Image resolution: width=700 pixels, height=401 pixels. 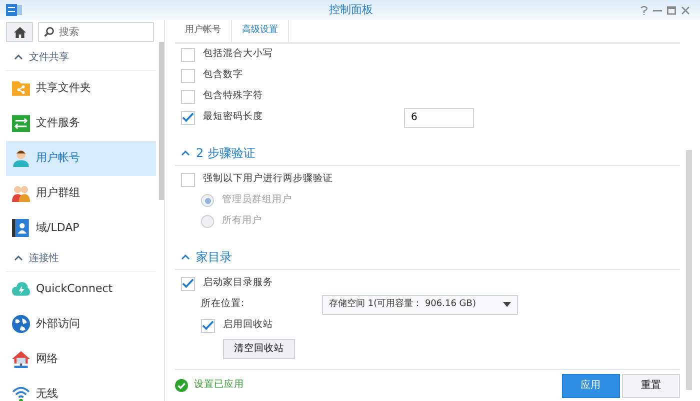 I want to click on tab: 高级设置, so click(x=260, y=31).